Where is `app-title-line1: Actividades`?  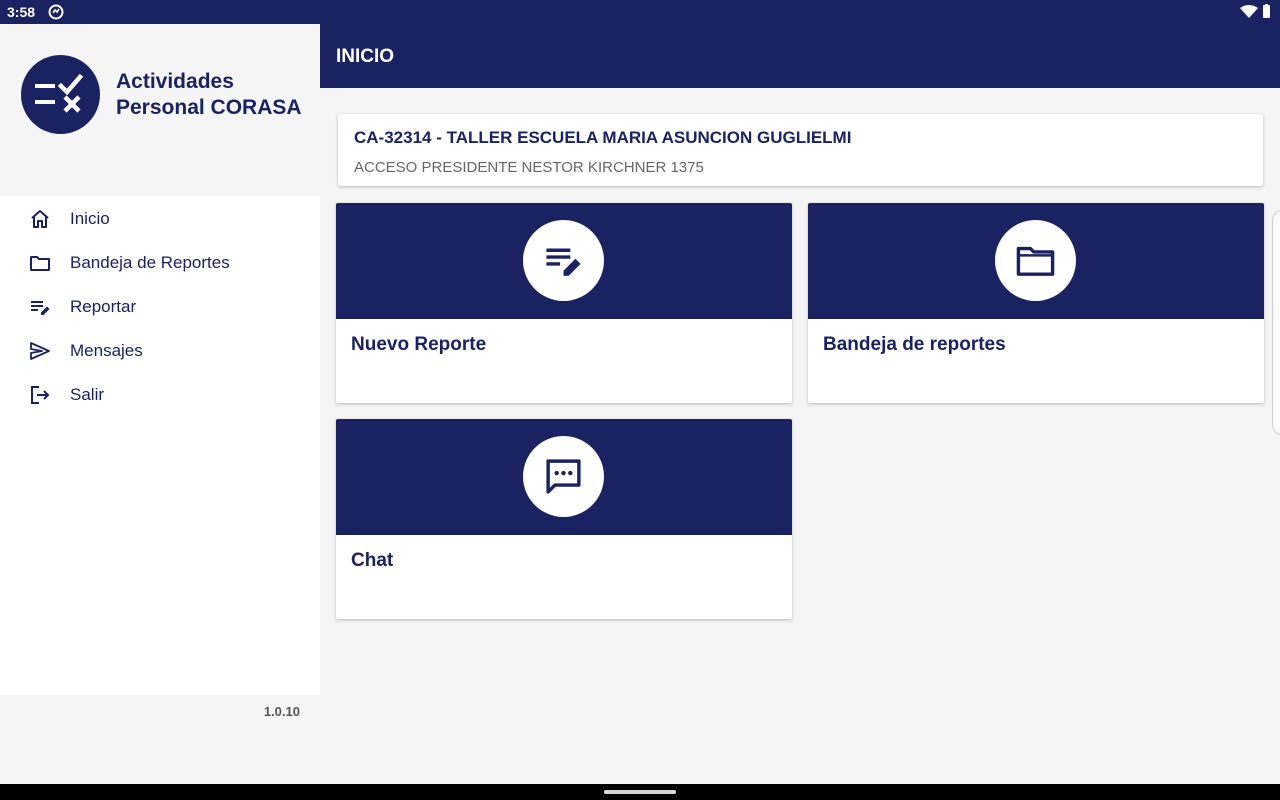 app-title-line1: Actividades is located at coordinates (175, 81).